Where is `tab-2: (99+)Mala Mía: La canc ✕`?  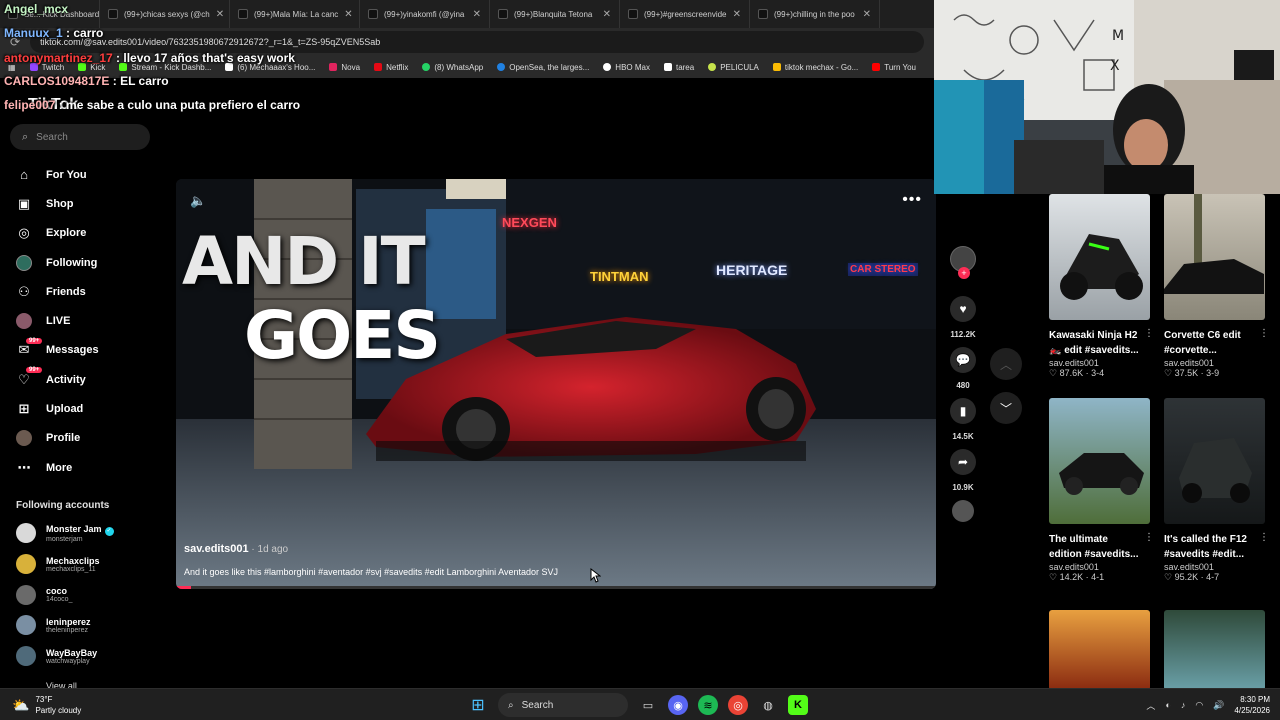 tab-2: (99+)Mala Mía: La canc ✕ is located at coordinates (295, 14).